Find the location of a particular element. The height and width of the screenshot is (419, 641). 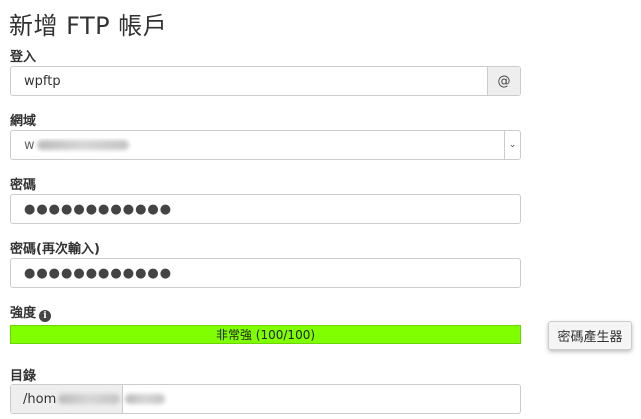

directory-prefix-text: /hom is located at coordinates (40, 399).